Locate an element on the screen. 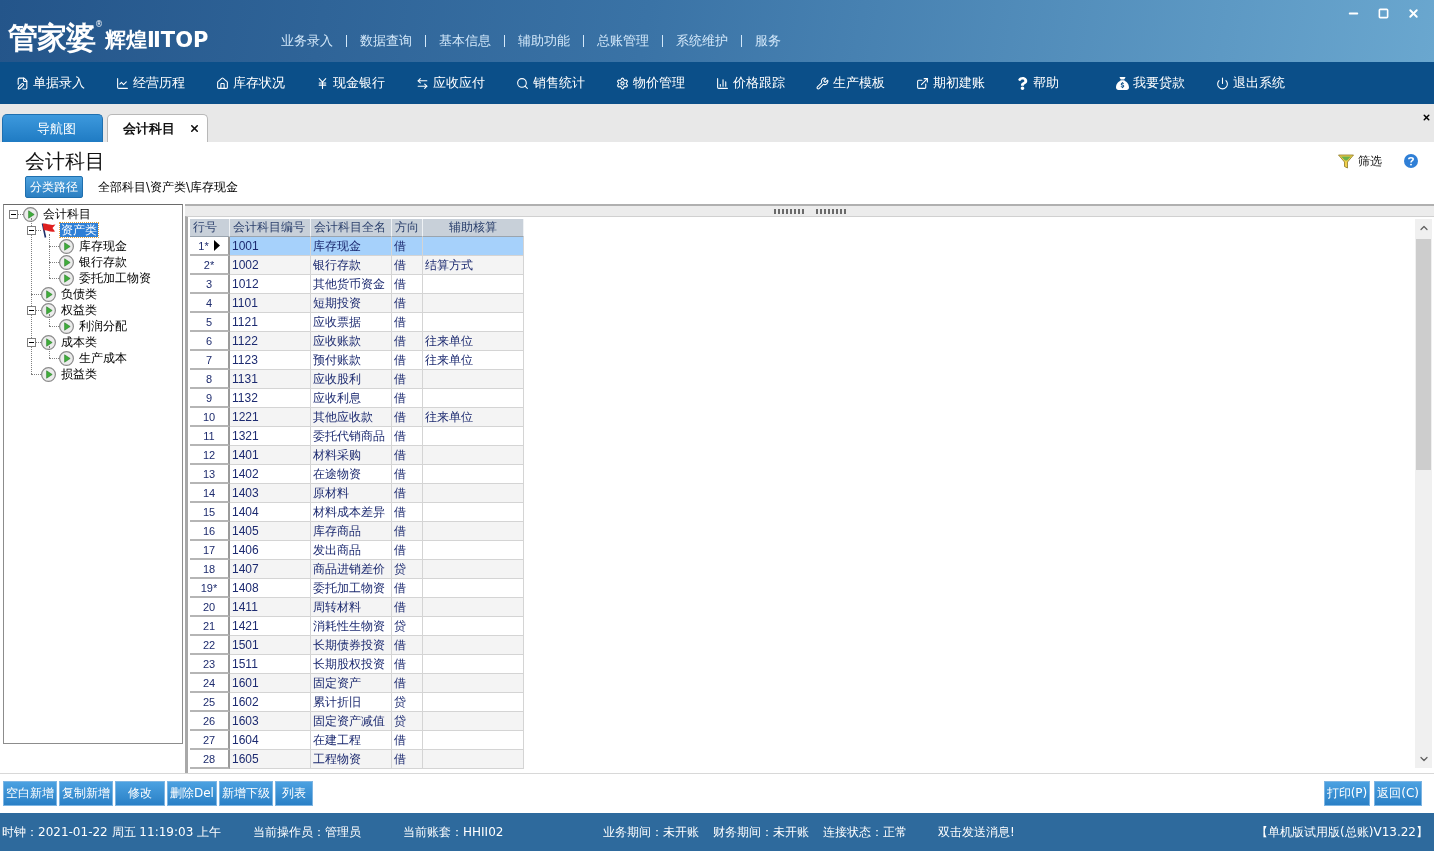 The height and width of the screenshot is (851, 1434). tree-item: 权益类 is located at coordinates (79, 310).